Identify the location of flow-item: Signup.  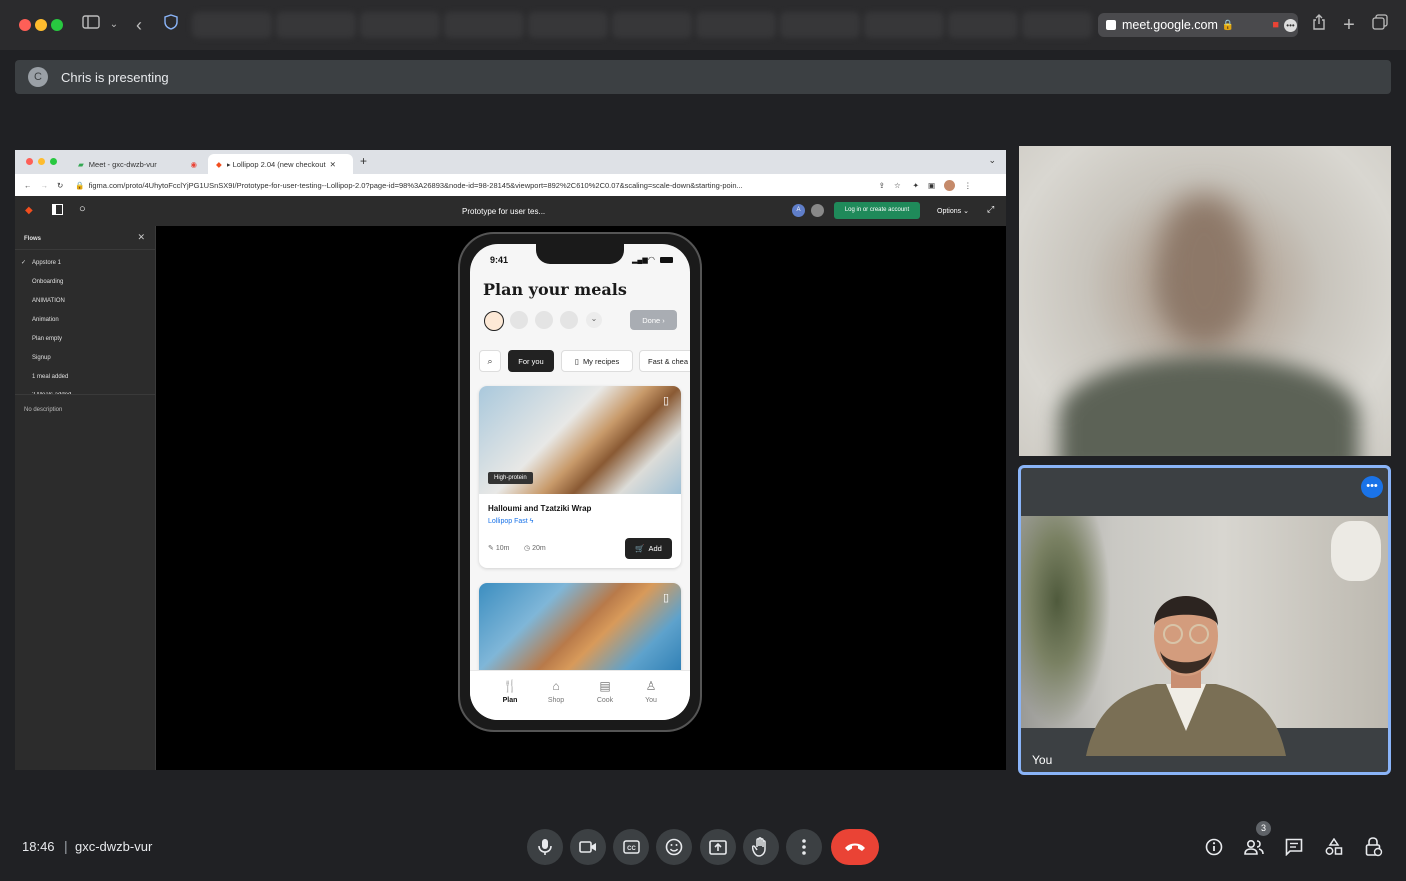
(85, 358).